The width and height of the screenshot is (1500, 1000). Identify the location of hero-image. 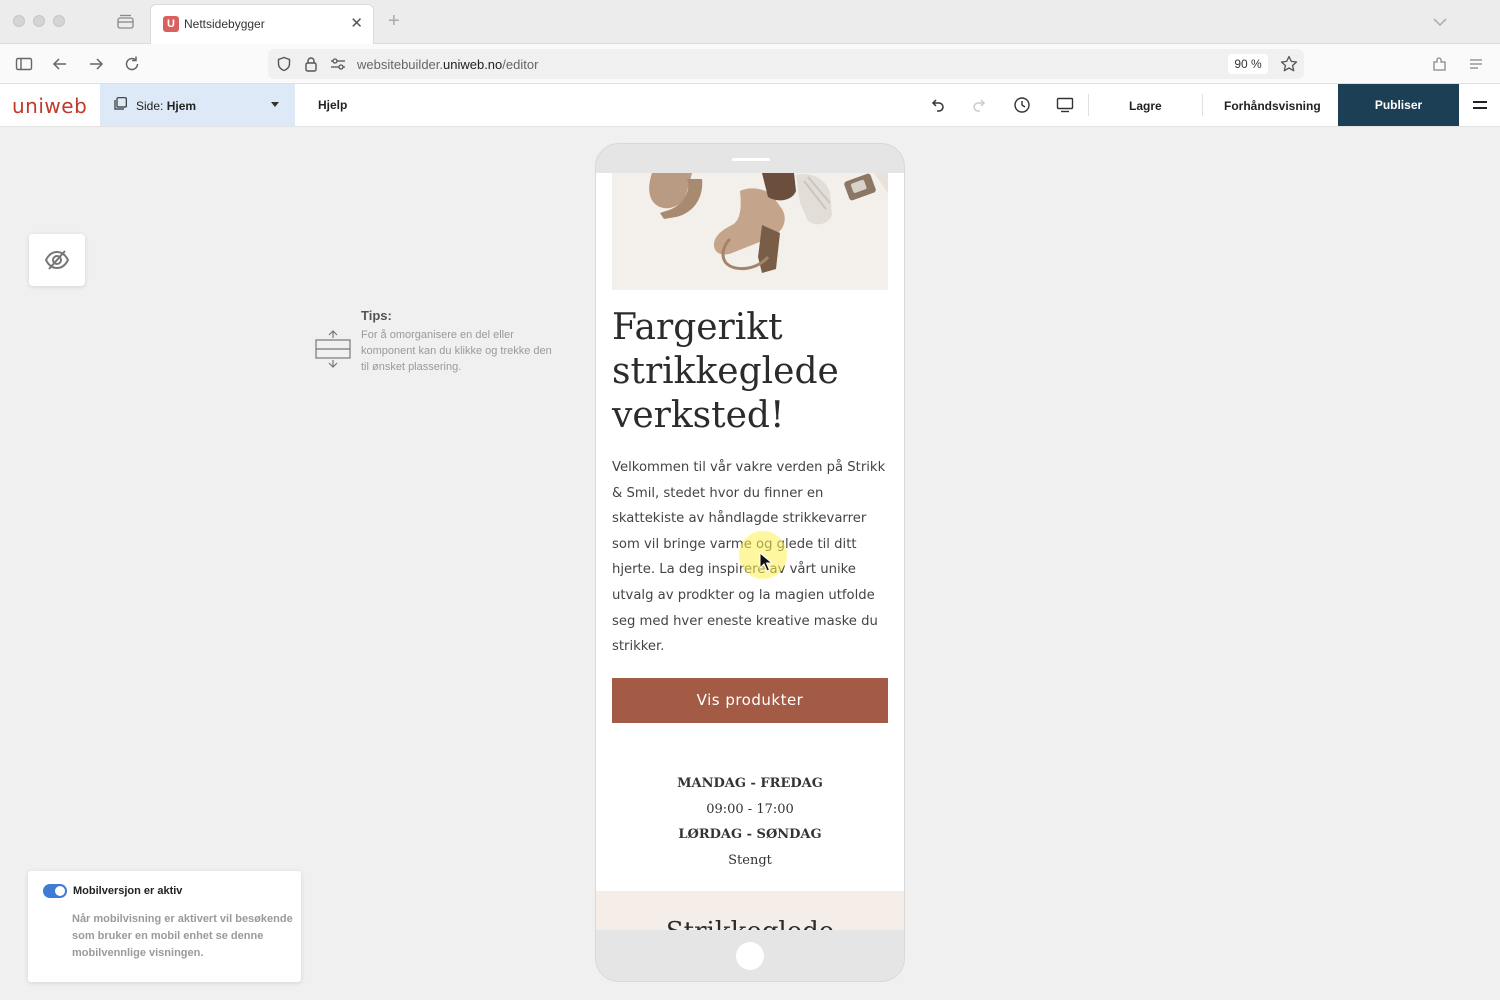
(750, 231).